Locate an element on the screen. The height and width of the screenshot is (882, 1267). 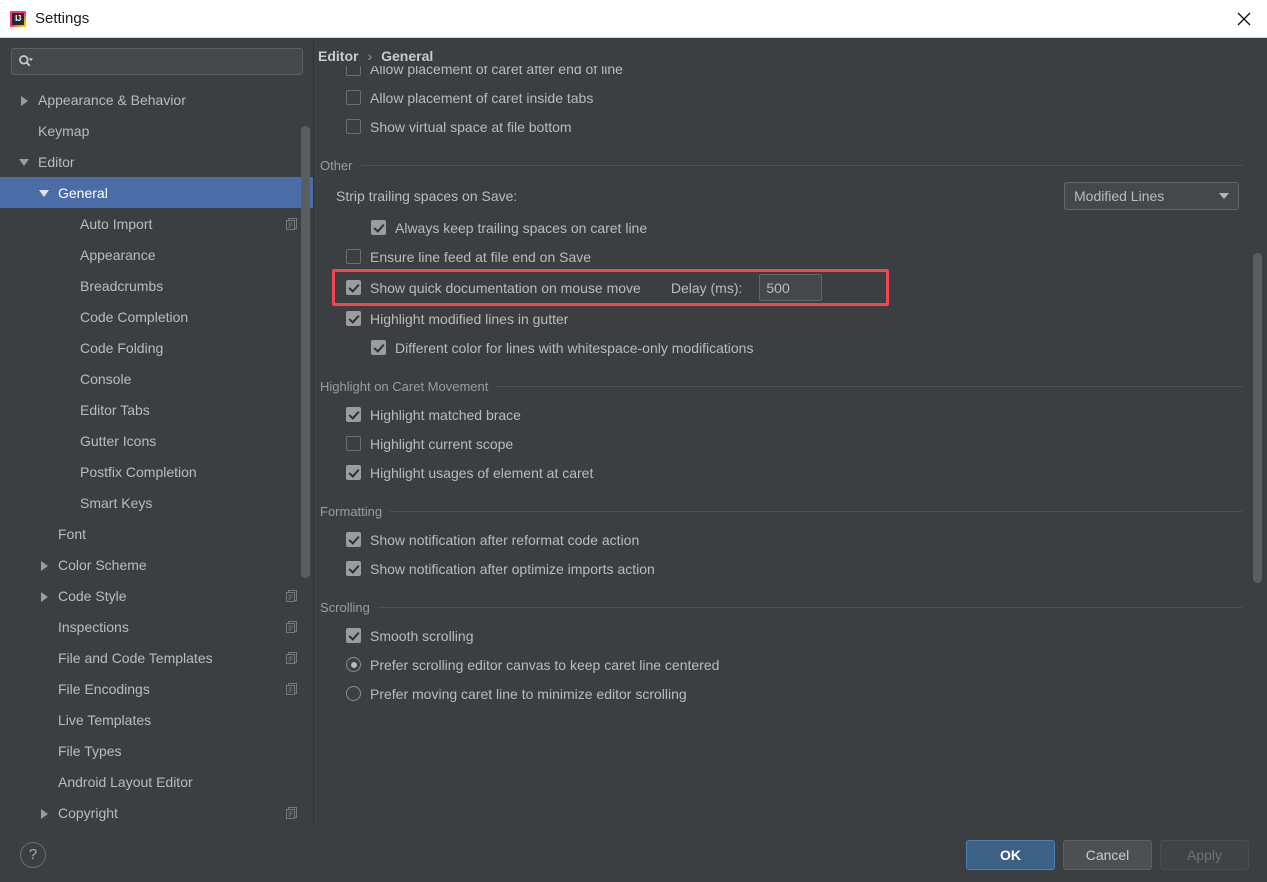
main-scrollbar is located at coordinates (1257, 444).